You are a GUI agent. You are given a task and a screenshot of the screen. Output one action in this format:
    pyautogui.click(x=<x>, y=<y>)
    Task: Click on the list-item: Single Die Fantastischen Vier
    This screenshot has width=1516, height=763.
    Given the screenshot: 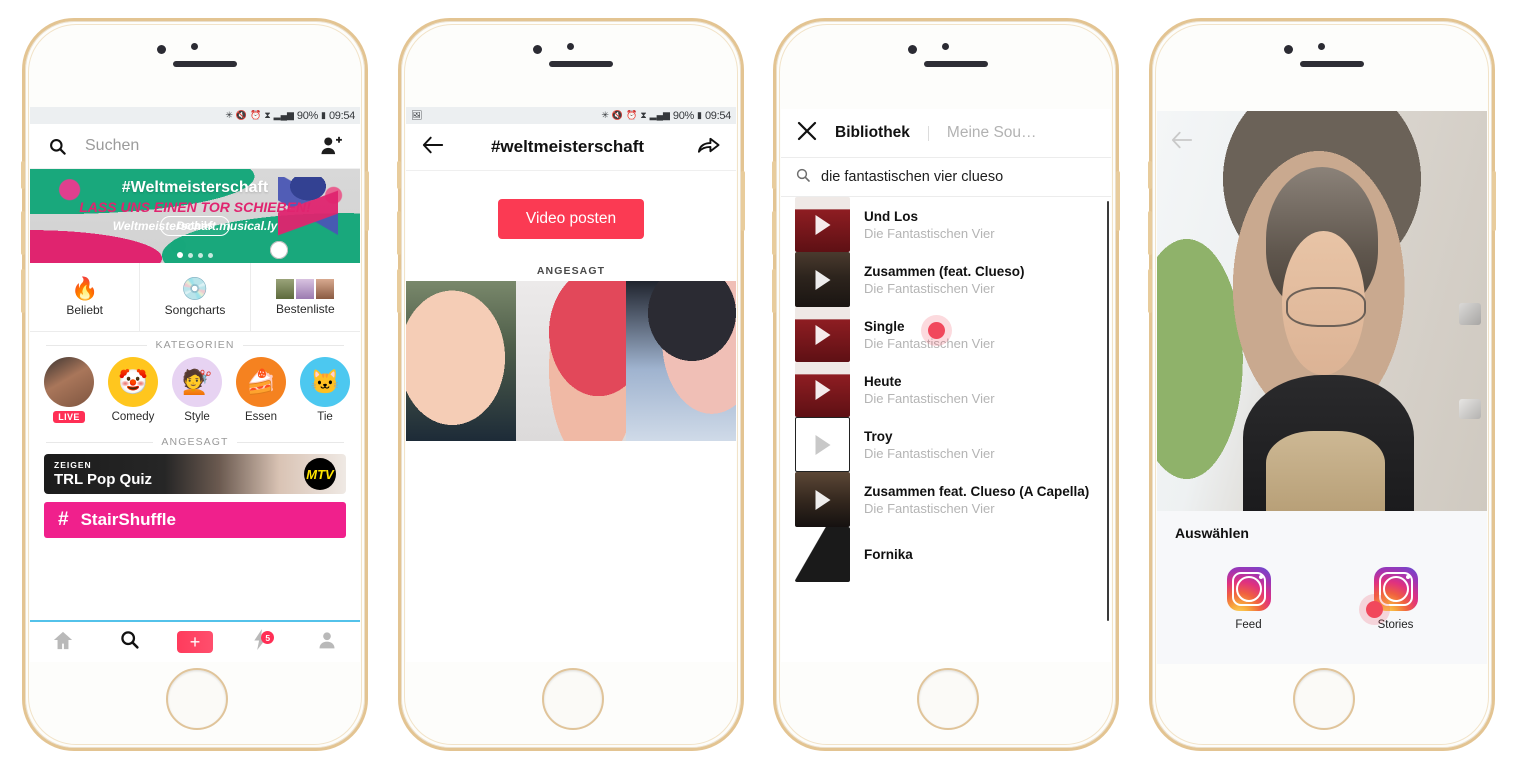 What is the action you would take?
    pyautogui.click(x=946, y=334)
    